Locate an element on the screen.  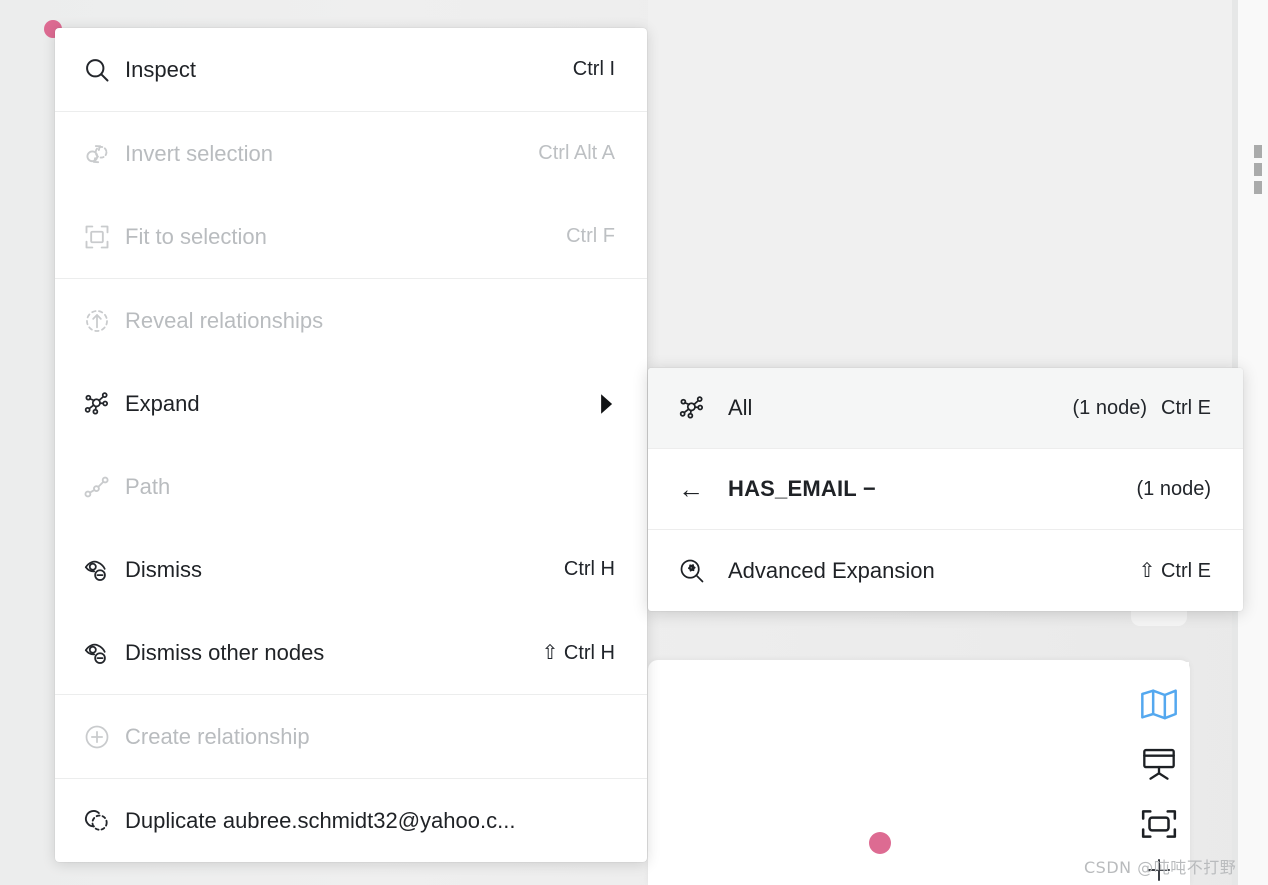
menu-item-invert-selection: Invert selection Ctrl Alt A is located at coordinates (351, 153).